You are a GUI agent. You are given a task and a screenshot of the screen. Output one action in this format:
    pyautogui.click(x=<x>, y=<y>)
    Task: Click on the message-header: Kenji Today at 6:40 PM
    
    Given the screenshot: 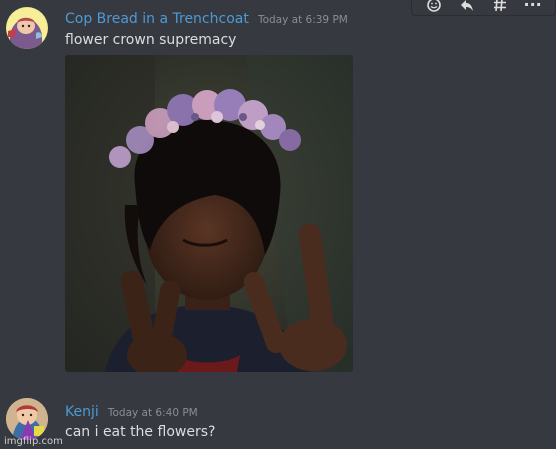 What is the action you would take?
    pyautogui.click(x=131, y=410)
    